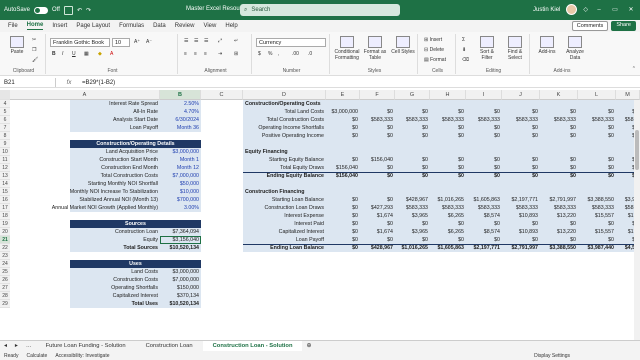 Image resolution: width=640 pixels, height=360 pixels. I want to click on column-header-i: I, so click(484, 95).